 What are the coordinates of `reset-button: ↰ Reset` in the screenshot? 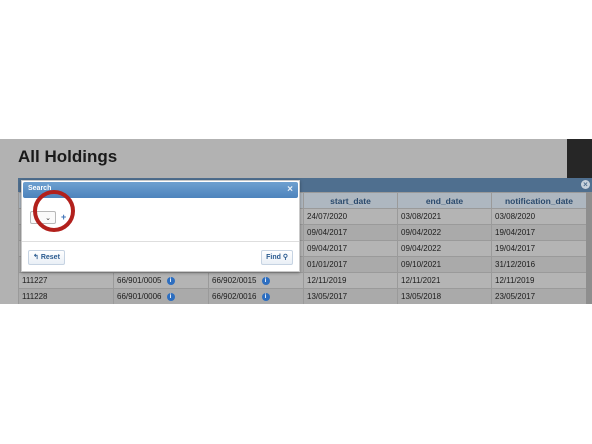 It's located at (46, 257).